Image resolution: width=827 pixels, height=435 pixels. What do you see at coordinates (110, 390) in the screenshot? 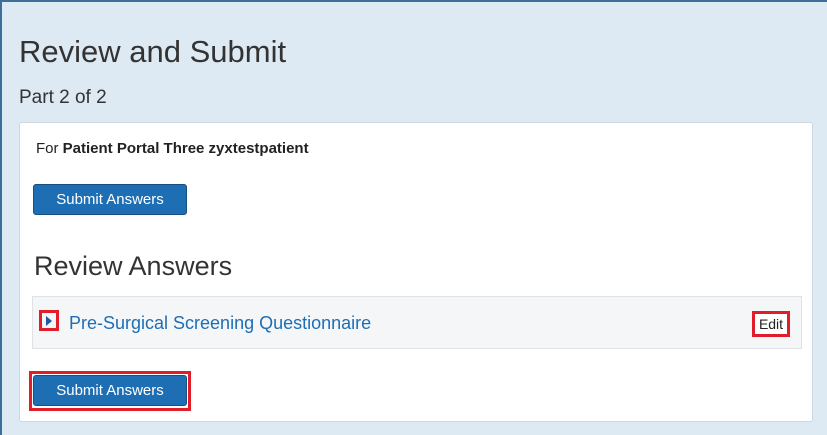
I see `submit-answers-bottom-button: Submit Answers` at bounding box center [110, 390].